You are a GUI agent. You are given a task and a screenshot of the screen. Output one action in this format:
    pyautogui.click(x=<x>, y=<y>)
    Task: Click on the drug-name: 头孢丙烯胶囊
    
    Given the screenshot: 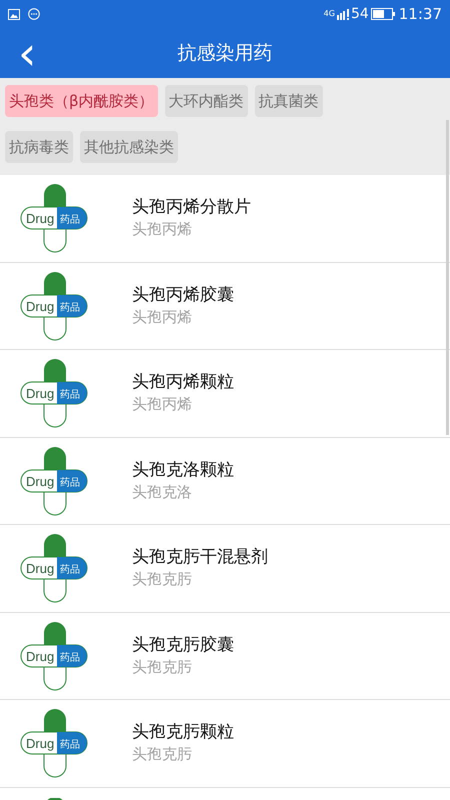 What is the action you would take?
    pyautogui.click(x=183, y=295)
    